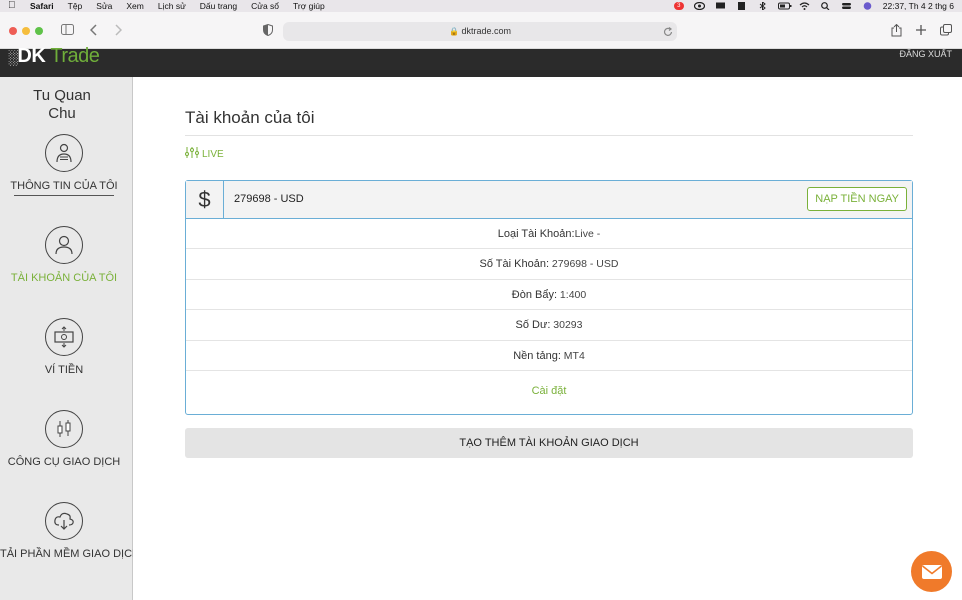  Describe the element at coordinates (268, 31) in the screenshot. I see `privacy-shield-icon` at that location.